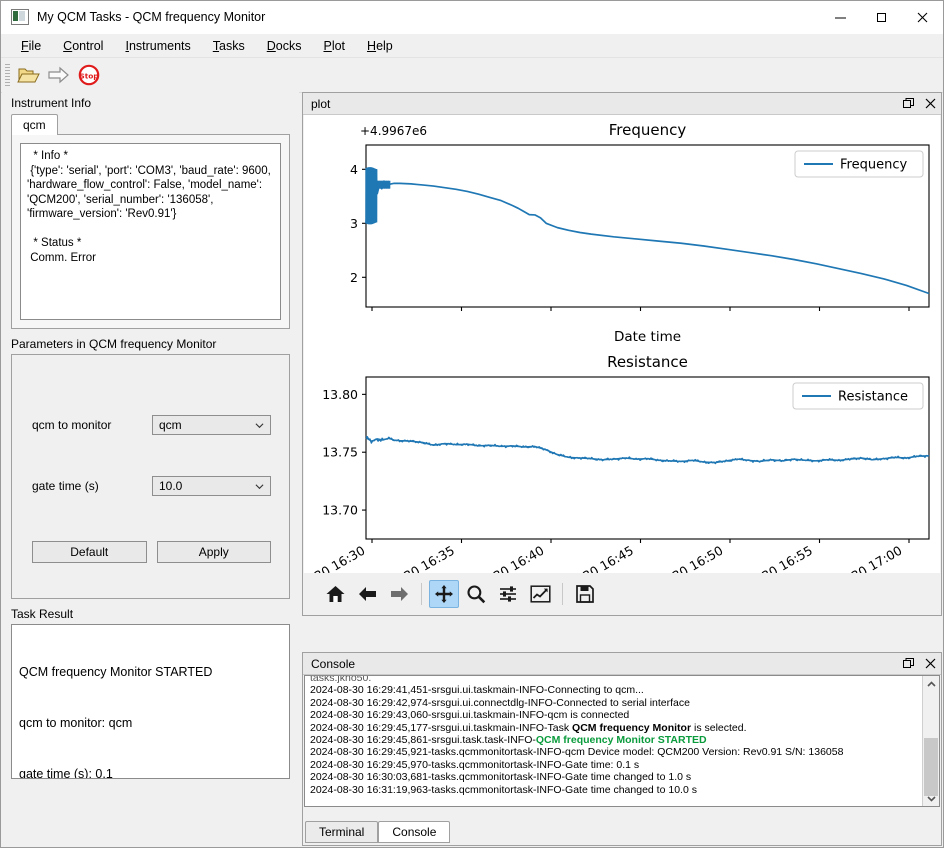  I want to click on svg-text: 2, so click(354, 277).